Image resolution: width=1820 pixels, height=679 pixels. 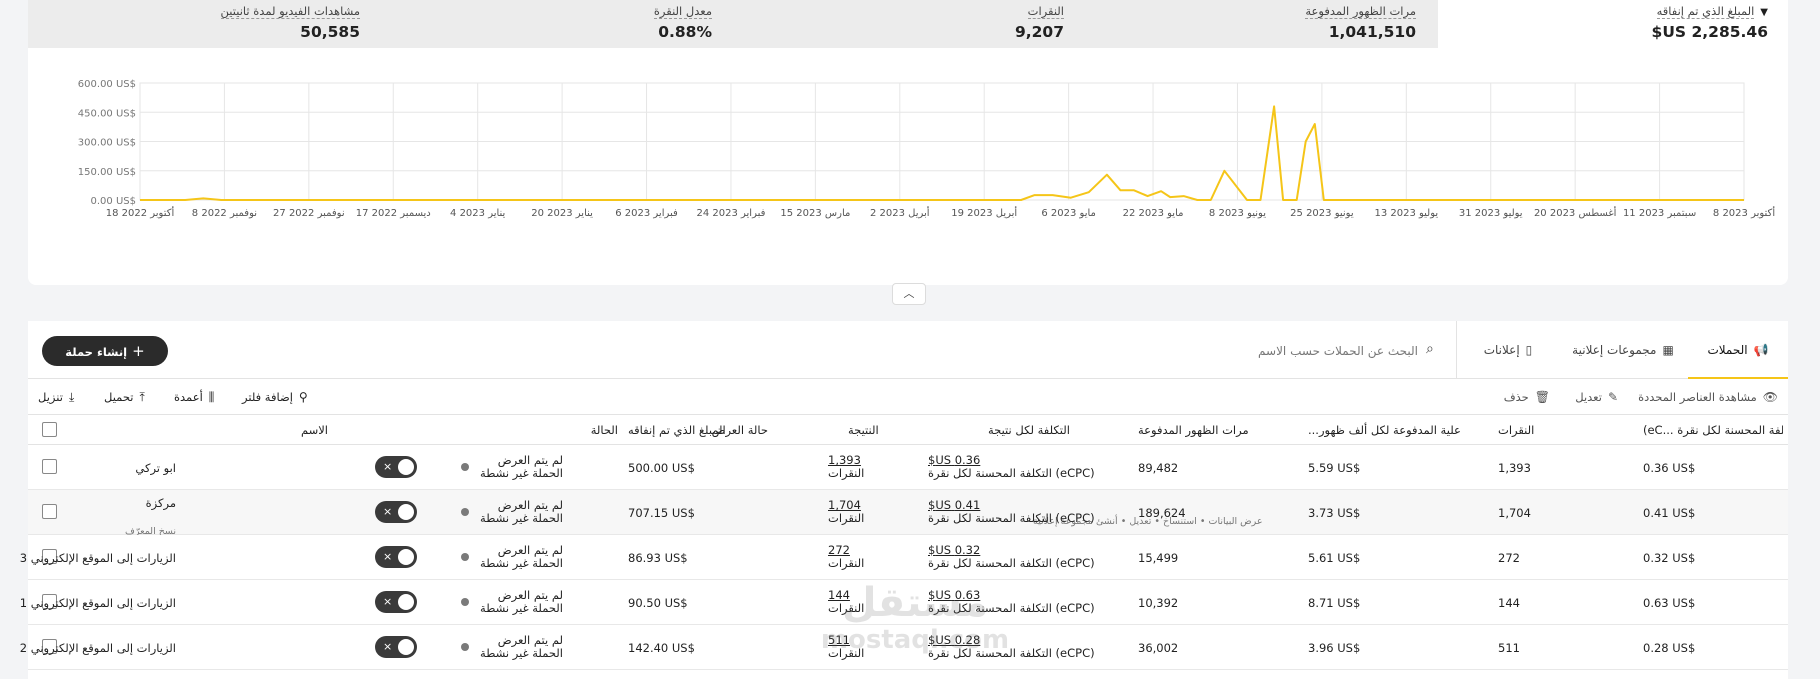 I want to click on x-tick-label: 15 مارس 2023, so click(x=815, y=213).